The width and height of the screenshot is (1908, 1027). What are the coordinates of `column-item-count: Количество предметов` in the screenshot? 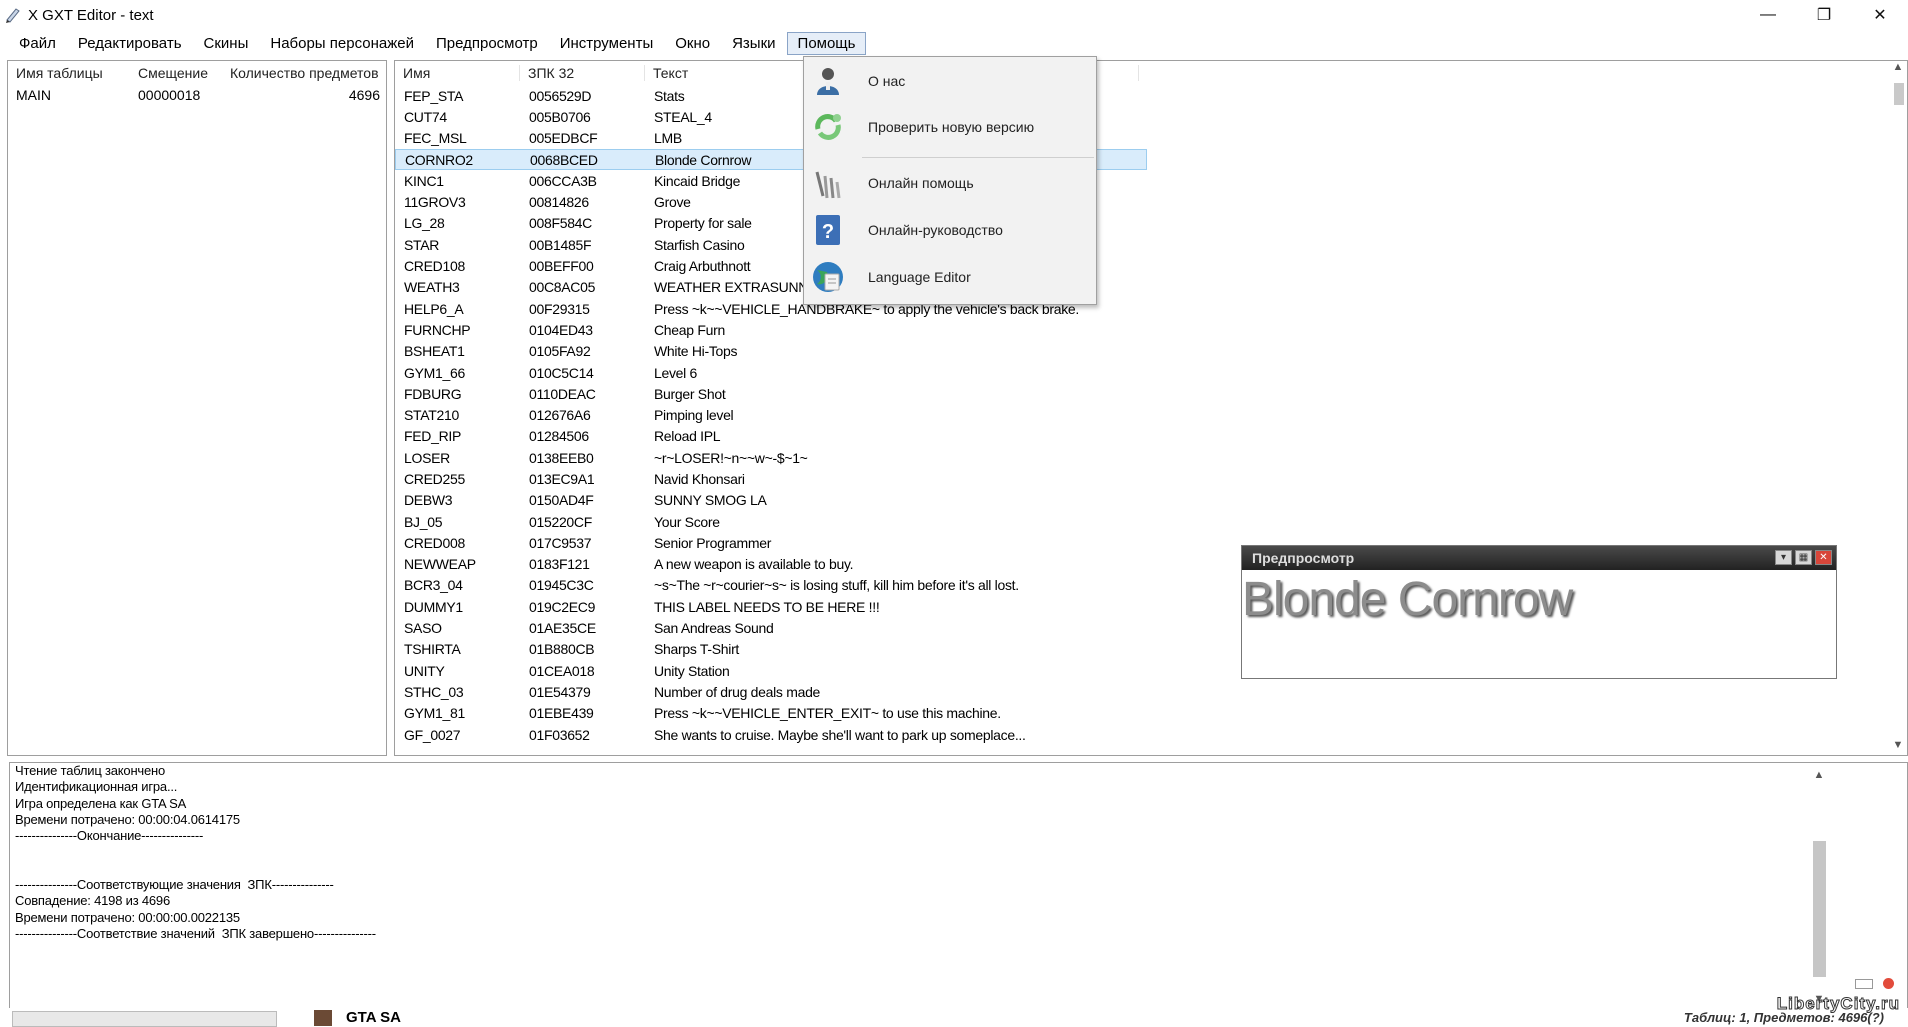 It's located at (304, 73).